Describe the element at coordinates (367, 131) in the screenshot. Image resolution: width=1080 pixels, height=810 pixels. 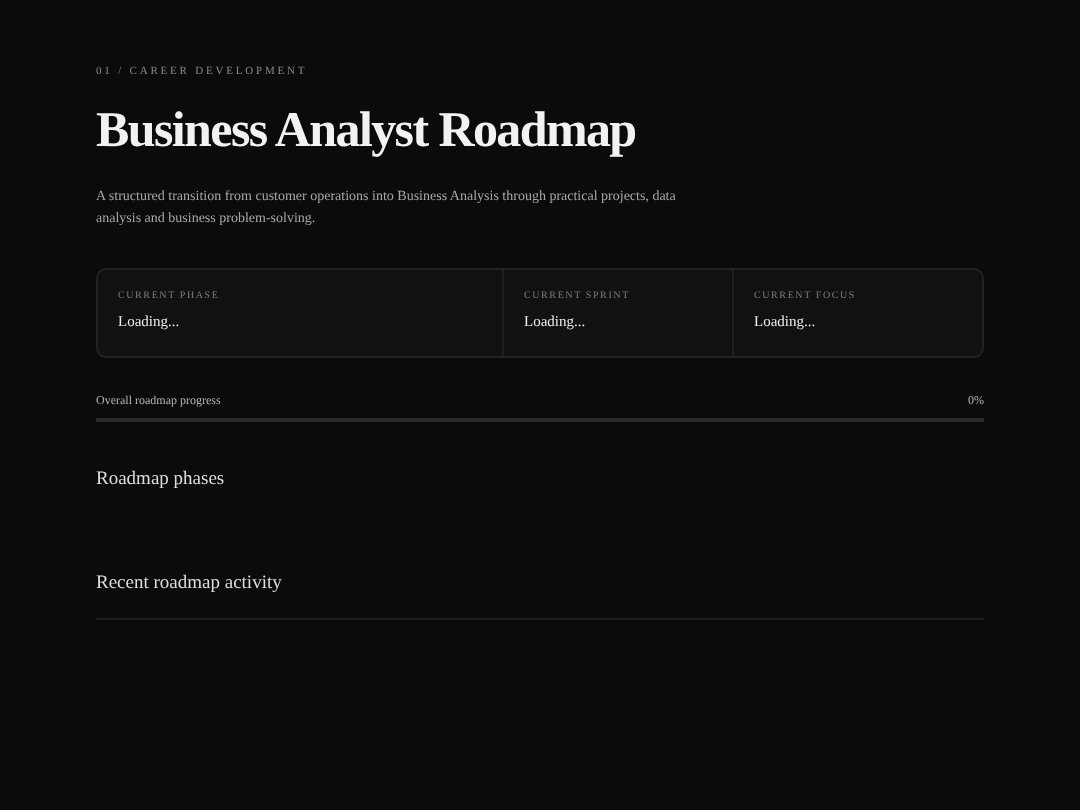
I see `page-title: Business Analyst Roadmap` at that location.